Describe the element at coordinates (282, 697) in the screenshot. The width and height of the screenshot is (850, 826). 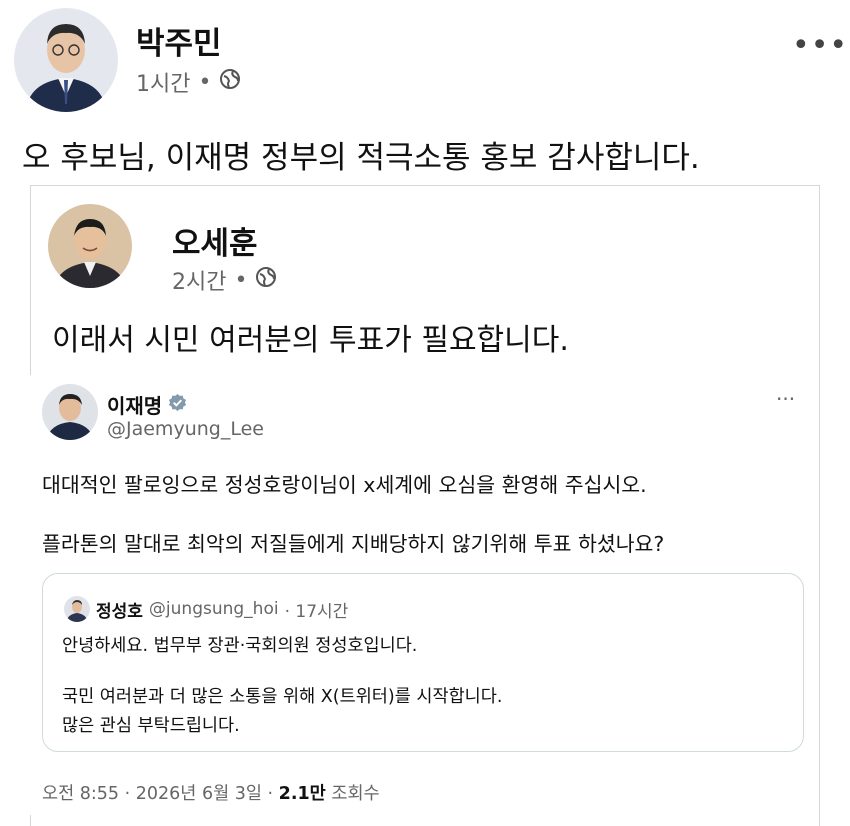
I see `quoted-text-line: 국민 여러분과 더 많은 소통을 위해 X(트위터)를 시작합니다.` at that location.